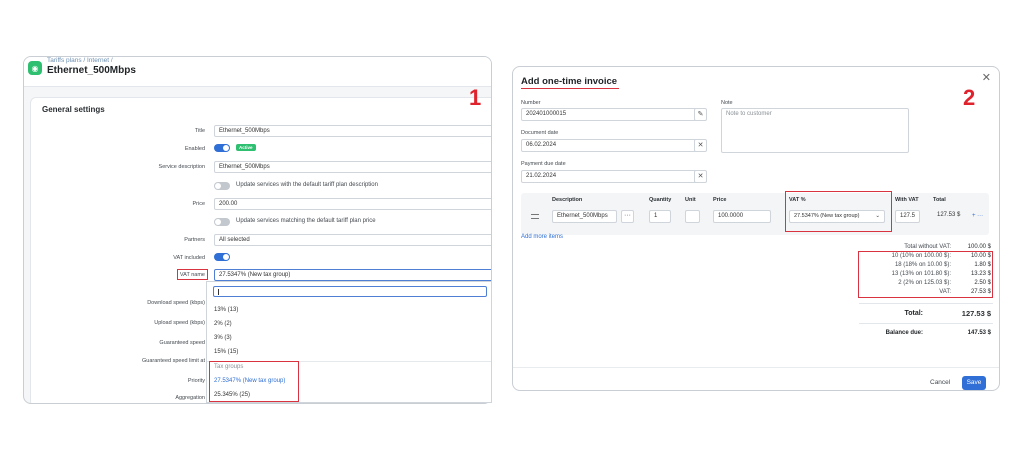 This screenshot has height=459, width=1024. I want to click on title-input: Ethernet_500Mbps, so click(352, 131).